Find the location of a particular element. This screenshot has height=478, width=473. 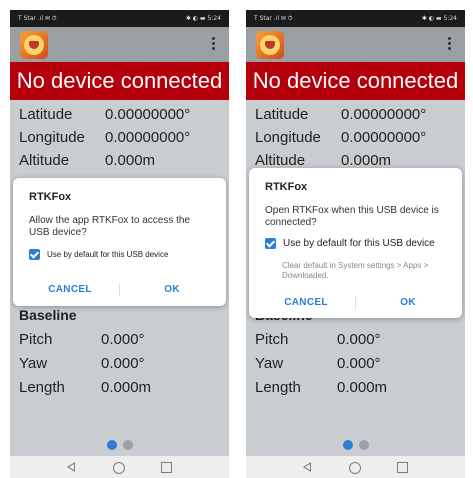

hint-line2: Downloaded. is located at coordinates (305, 275).